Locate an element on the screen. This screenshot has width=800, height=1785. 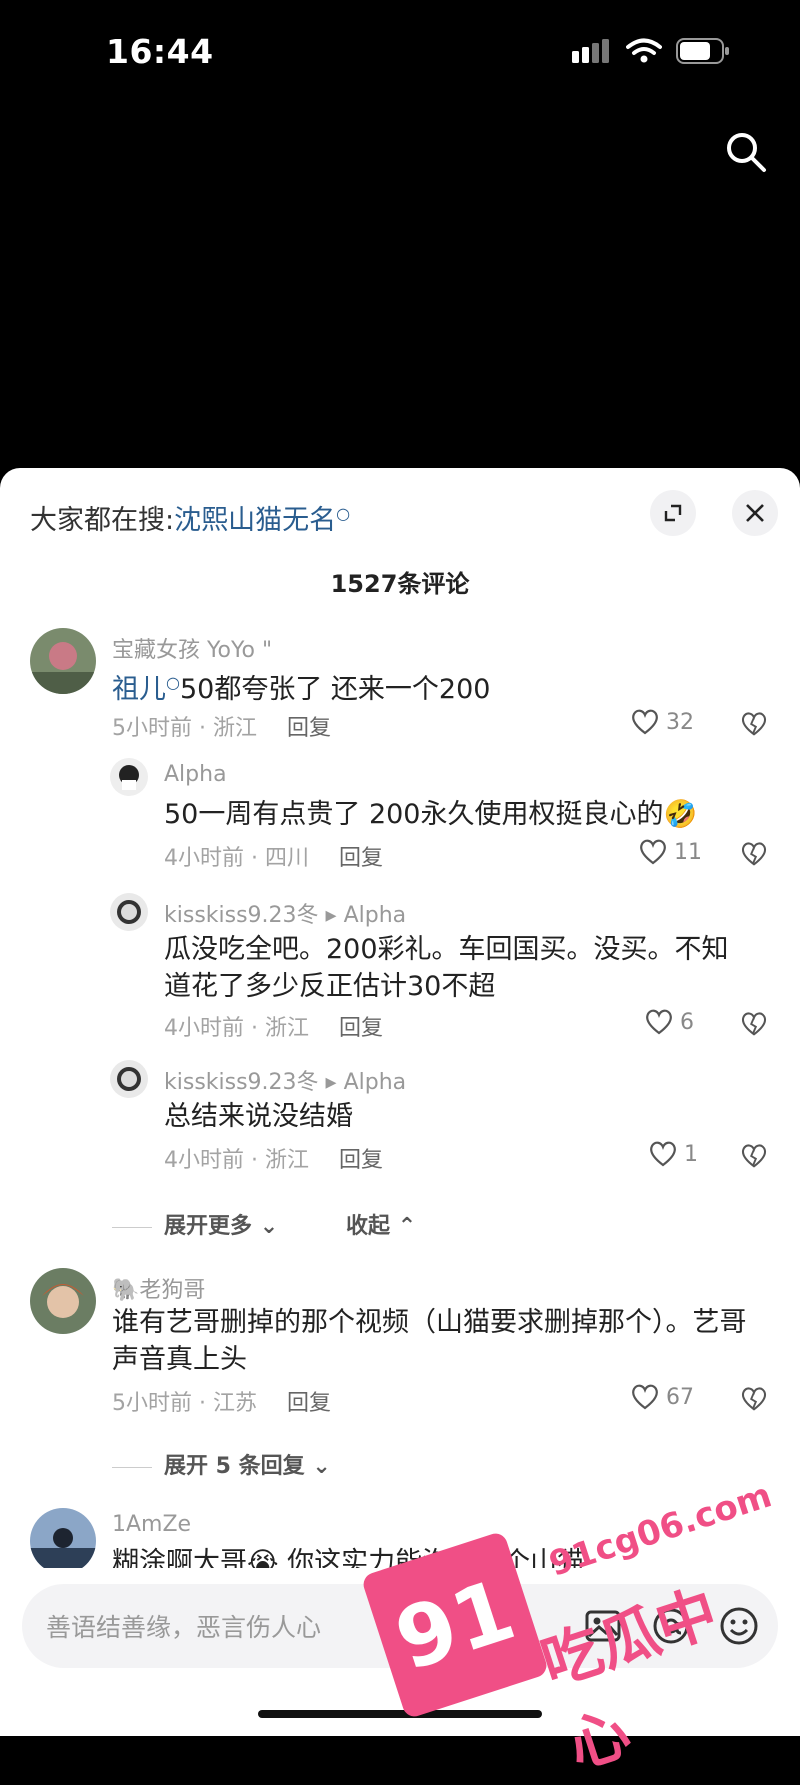
expand-more-button: 展开更多 ⌄ is located at coordinates (195, 1224).